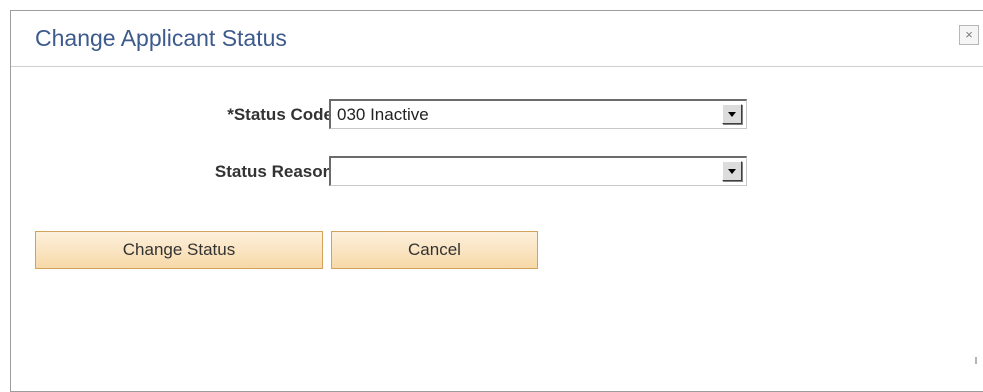 Image resolution: width=983 pixels, height=392 pixels. What do you see at coordinates (538, 114) in the screenshot?
I see `status-code-select: 030 Inactive` at bounding box center [538, 114].